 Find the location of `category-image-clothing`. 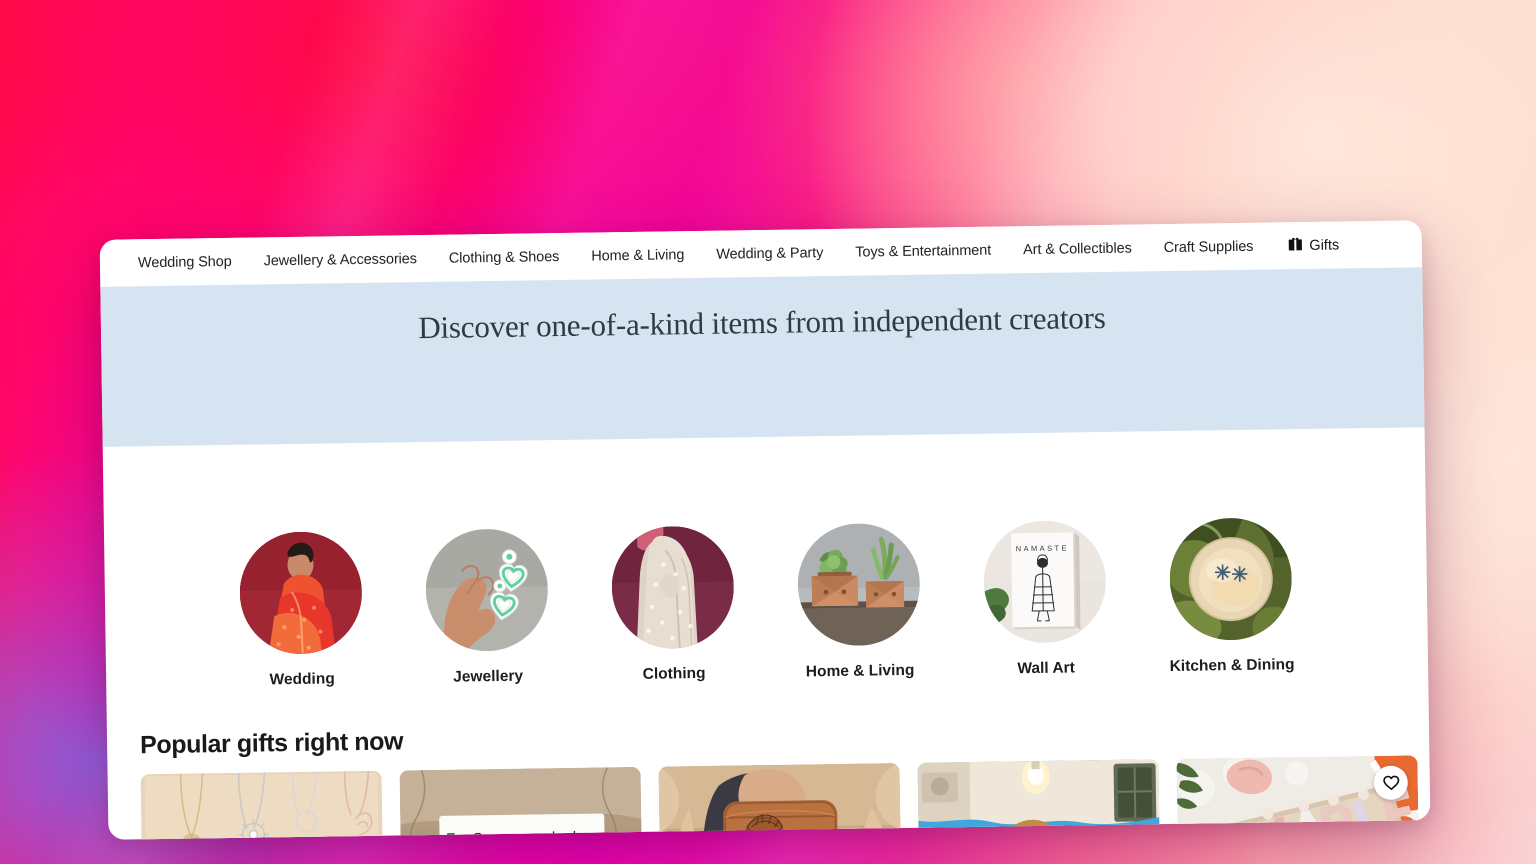

category-image-clothing is located at coordinates (672, 587).